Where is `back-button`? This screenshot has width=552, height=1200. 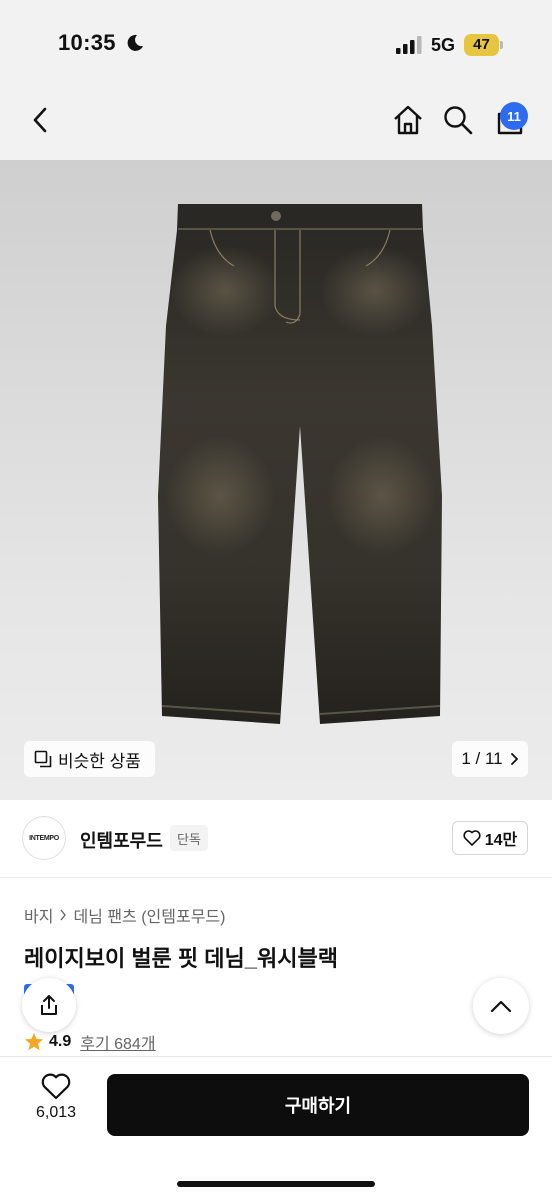 back-button is located at coordinates (40, 120).